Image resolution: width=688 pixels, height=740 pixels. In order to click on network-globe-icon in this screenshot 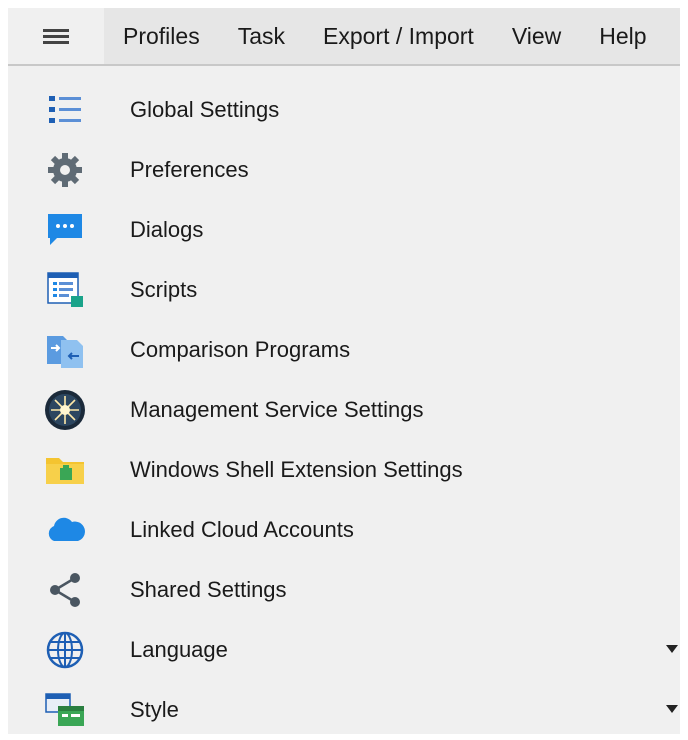, I will do `click(65, 410)`.